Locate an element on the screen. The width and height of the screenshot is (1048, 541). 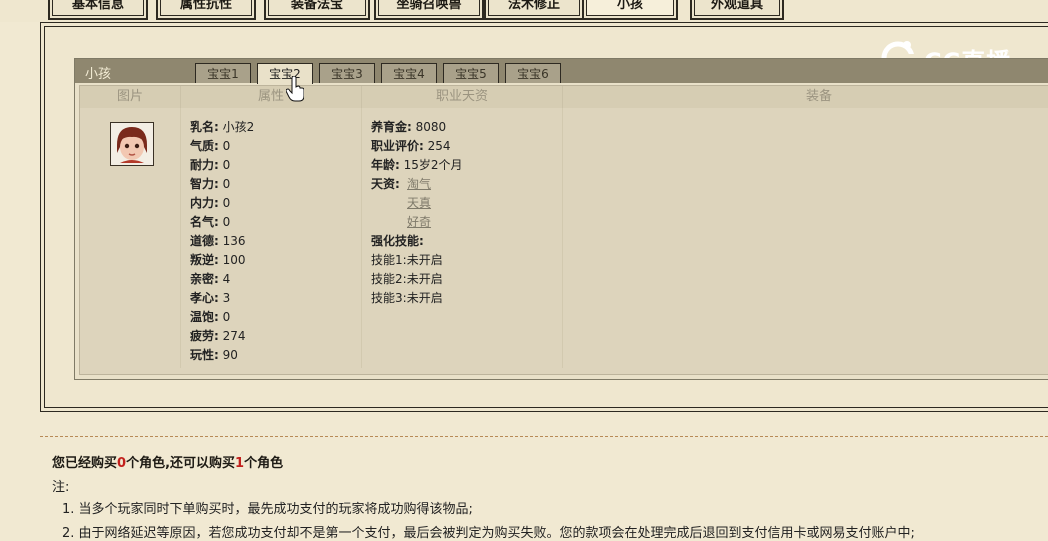
panel-header: 小孩 宝宝1 宝宝2 宝宝3 宝宝4 宝宝5 宝宝6 is located at coordinates (561, 71).